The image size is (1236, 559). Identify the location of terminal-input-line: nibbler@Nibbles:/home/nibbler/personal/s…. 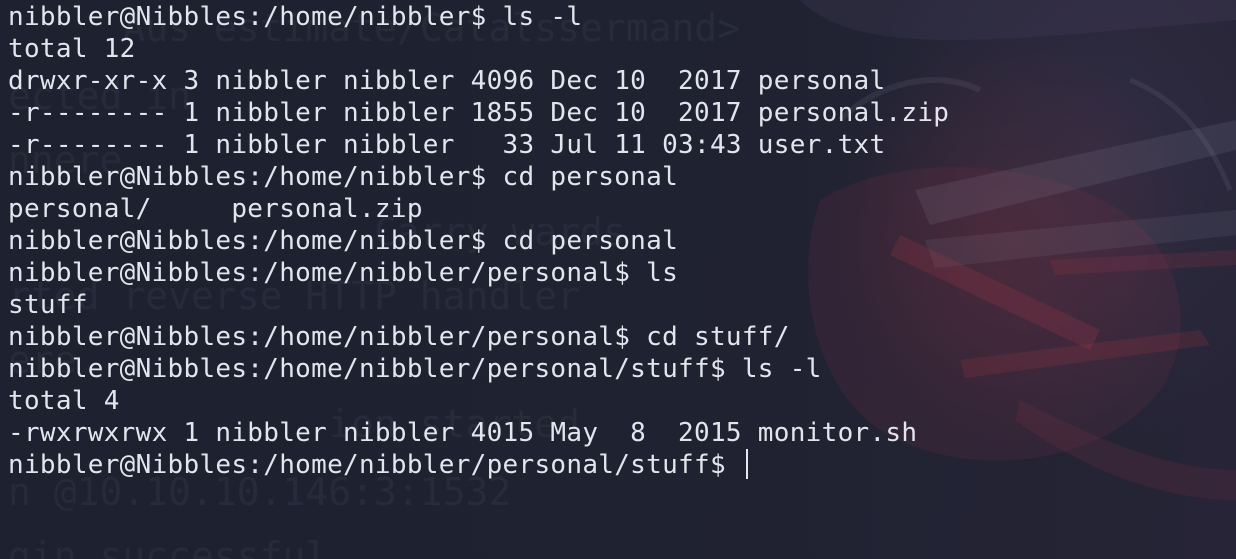
(478, 465).